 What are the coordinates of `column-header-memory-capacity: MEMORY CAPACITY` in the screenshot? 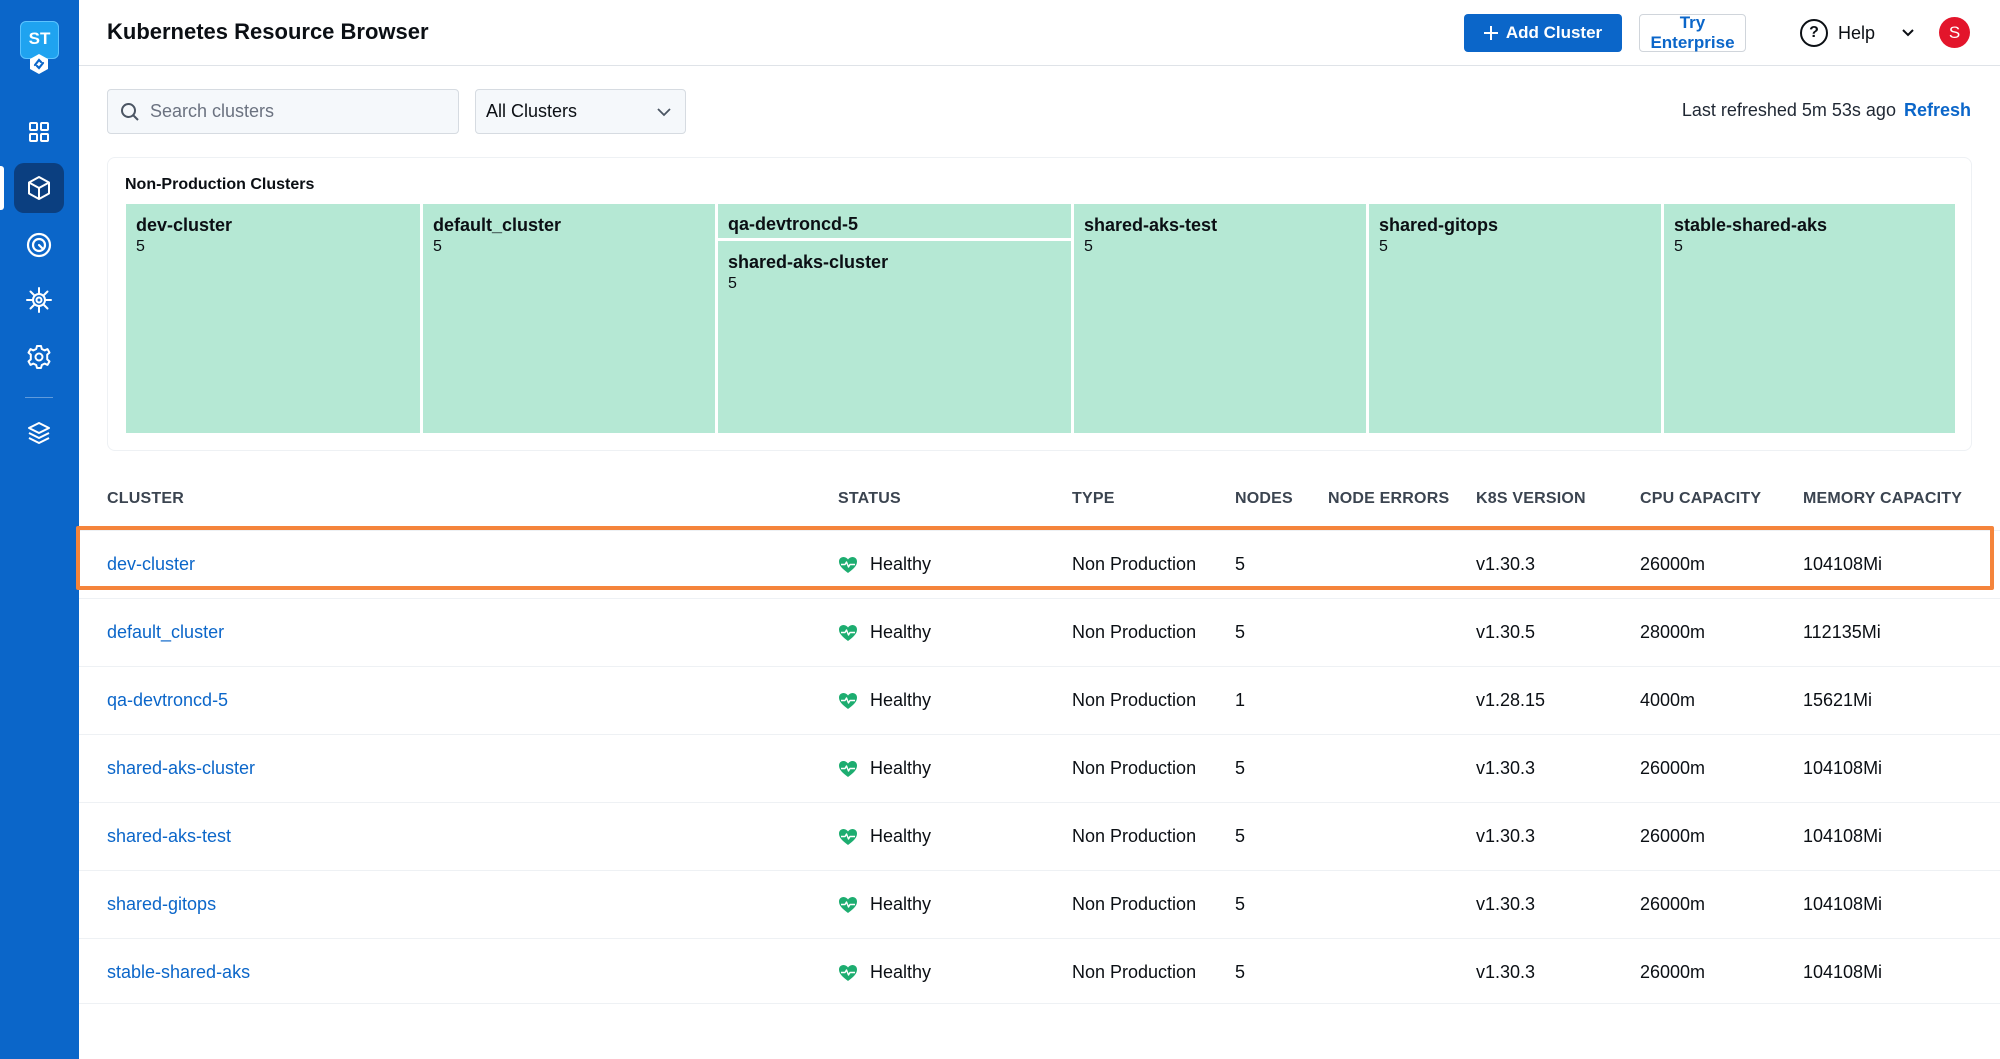 It's located at (1882, 499).